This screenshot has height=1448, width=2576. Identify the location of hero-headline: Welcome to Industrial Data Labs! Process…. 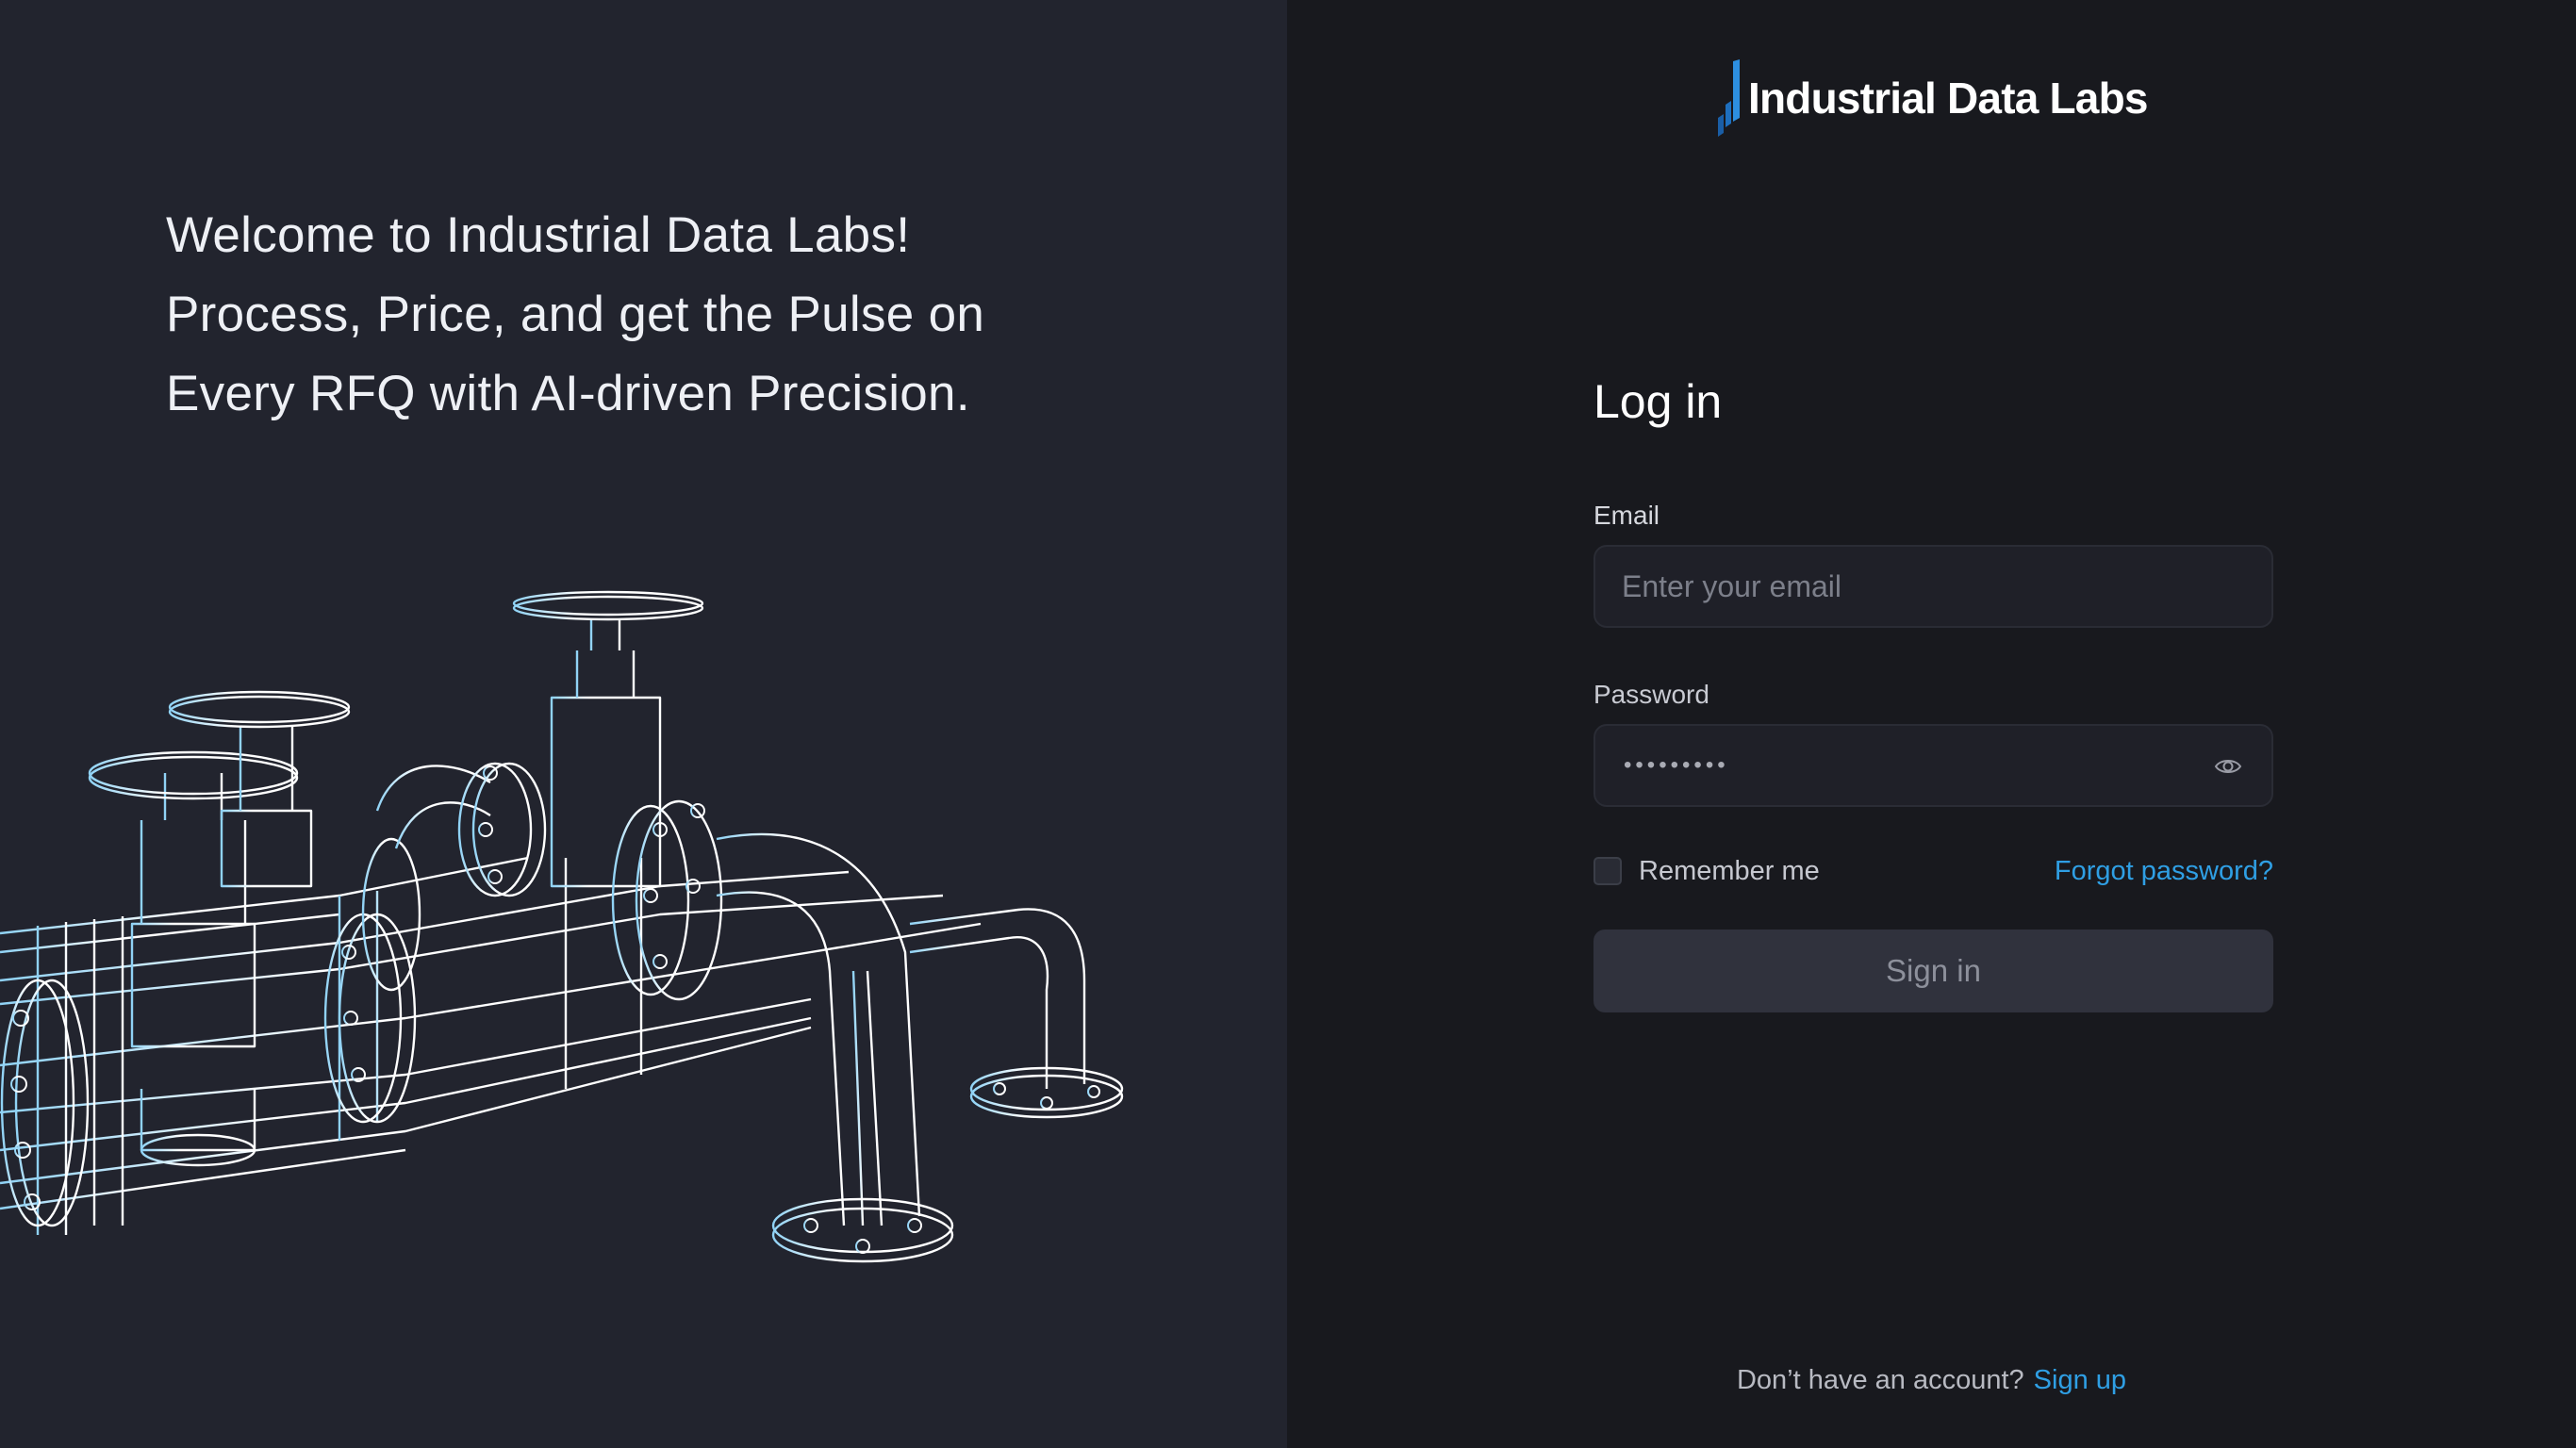
(637, 315).